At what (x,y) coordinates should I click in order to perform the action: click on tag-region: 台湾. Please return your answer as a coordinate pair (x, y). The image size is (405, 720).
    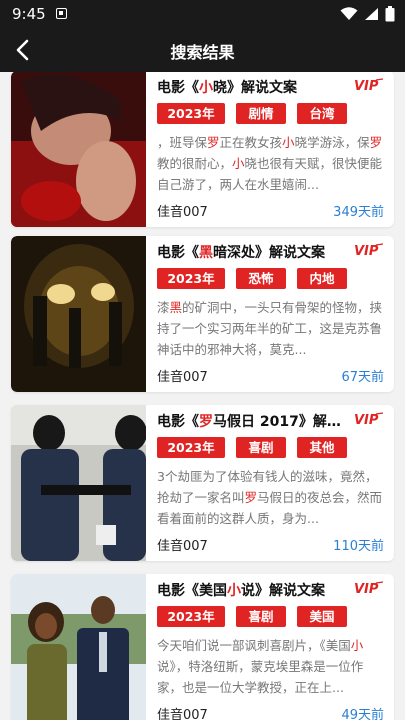
    Looking at the image, I should click on (322, 113).